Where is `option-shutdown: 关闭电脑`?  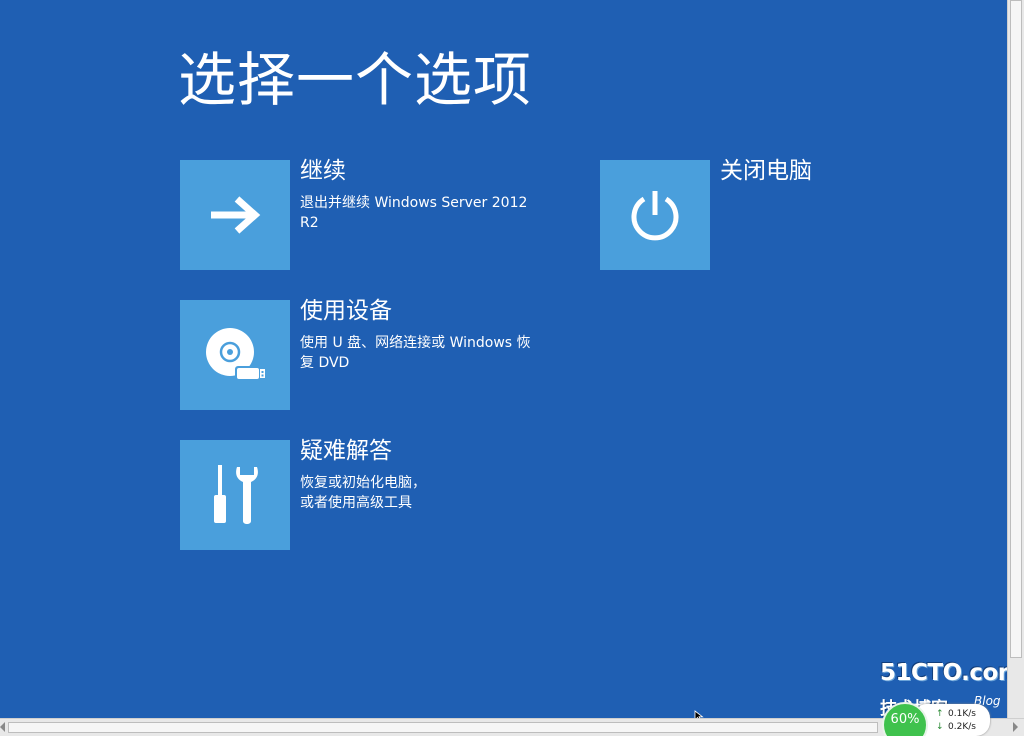
option-shutdown: 关闭电脑 is located at coordinates (785, 214).